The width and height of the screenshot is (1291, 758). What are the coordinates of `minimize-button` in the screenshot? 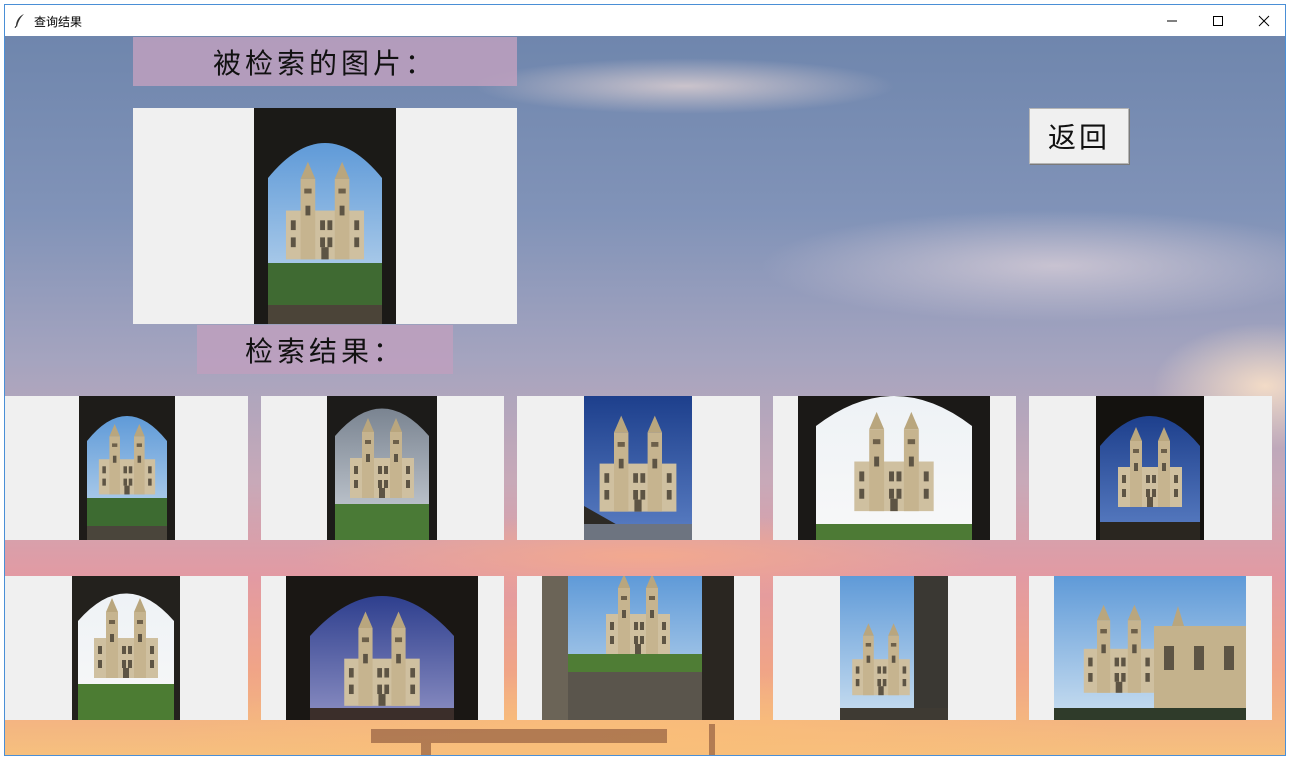 It's located at (1172, 20).